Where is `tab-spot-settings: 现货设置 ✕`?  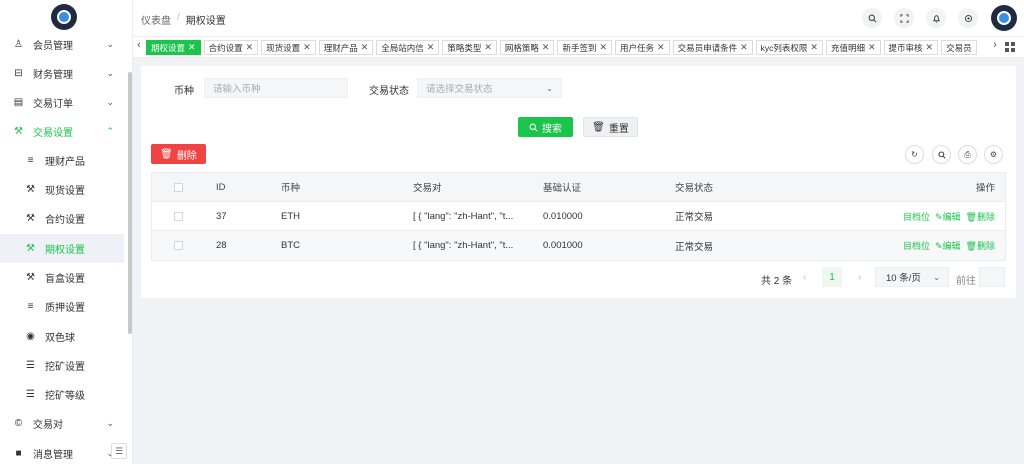
tab-spot-settings: 现货设置 ✕ is located at coordinates (288, 47).